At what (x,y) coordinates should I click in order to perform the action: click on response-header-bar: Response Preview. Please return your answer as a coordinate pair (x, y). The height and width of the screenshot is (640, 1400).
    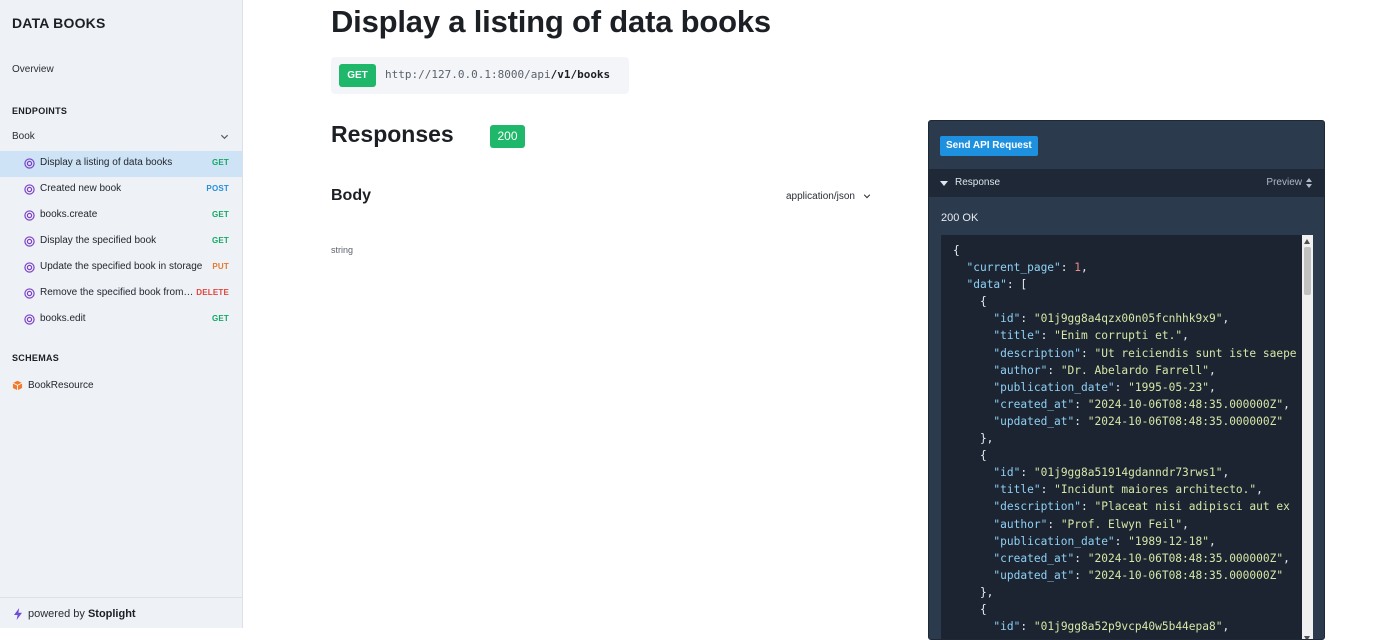
    Looking at the image, I should click on (1126, 183).